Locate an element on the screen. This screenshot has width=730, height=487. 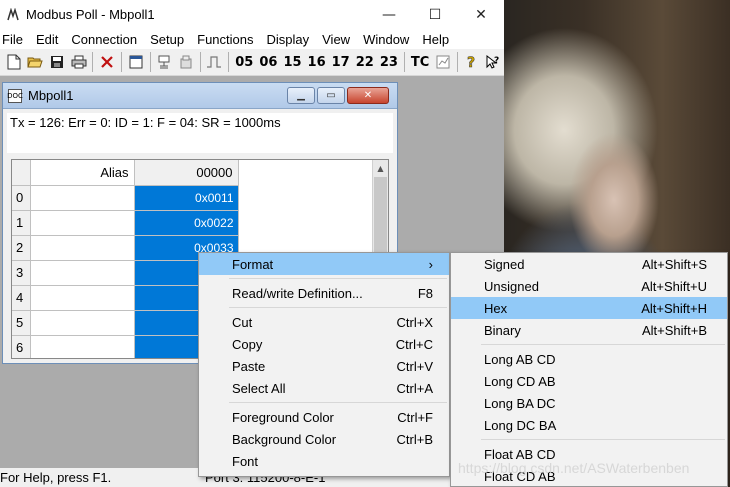
context-help-icon: ? is located at coordinates (494, 62).